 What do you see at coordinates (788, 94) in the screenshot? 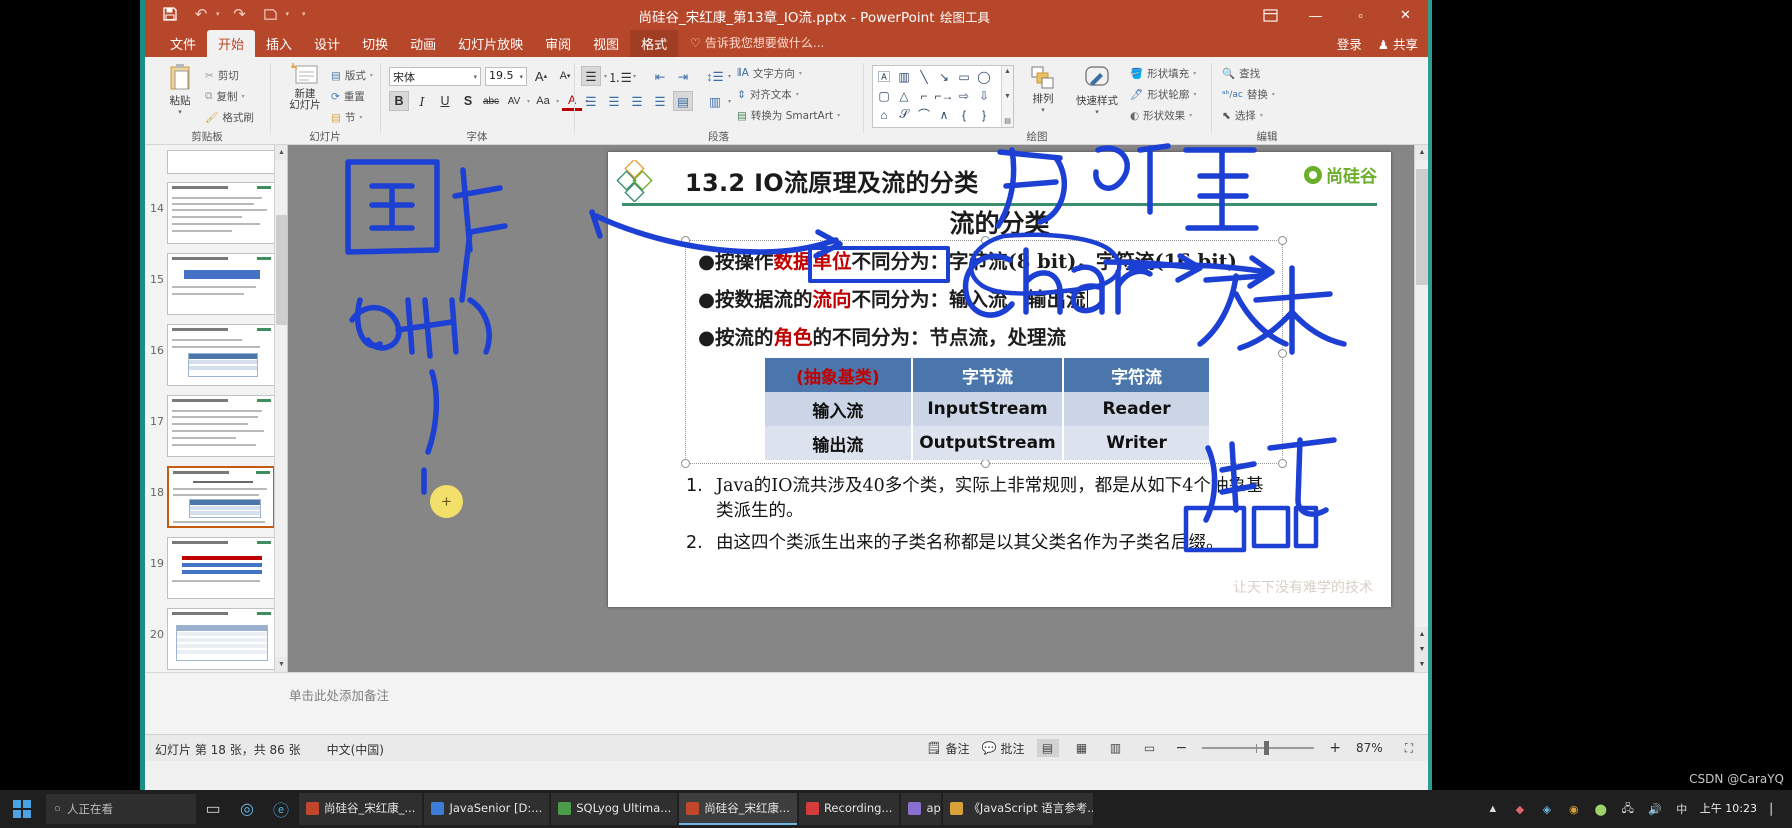
I see `align-text-button: ⇕ 对齐文本 ▾` at bounding box center [788, 94].